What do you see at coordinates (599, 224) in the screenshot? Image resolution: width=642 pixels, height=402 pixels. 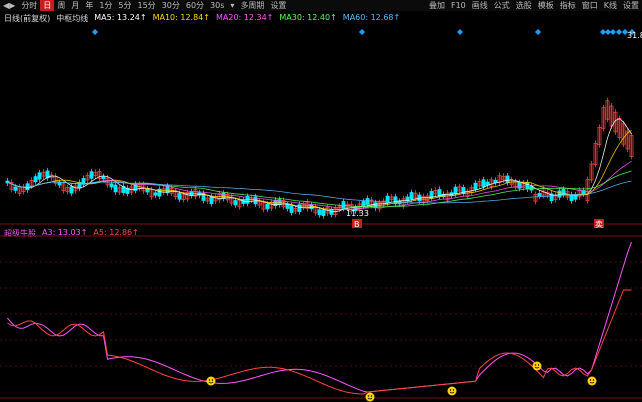 I see `sell-badge: 卖` at bounding box center [599, 224].